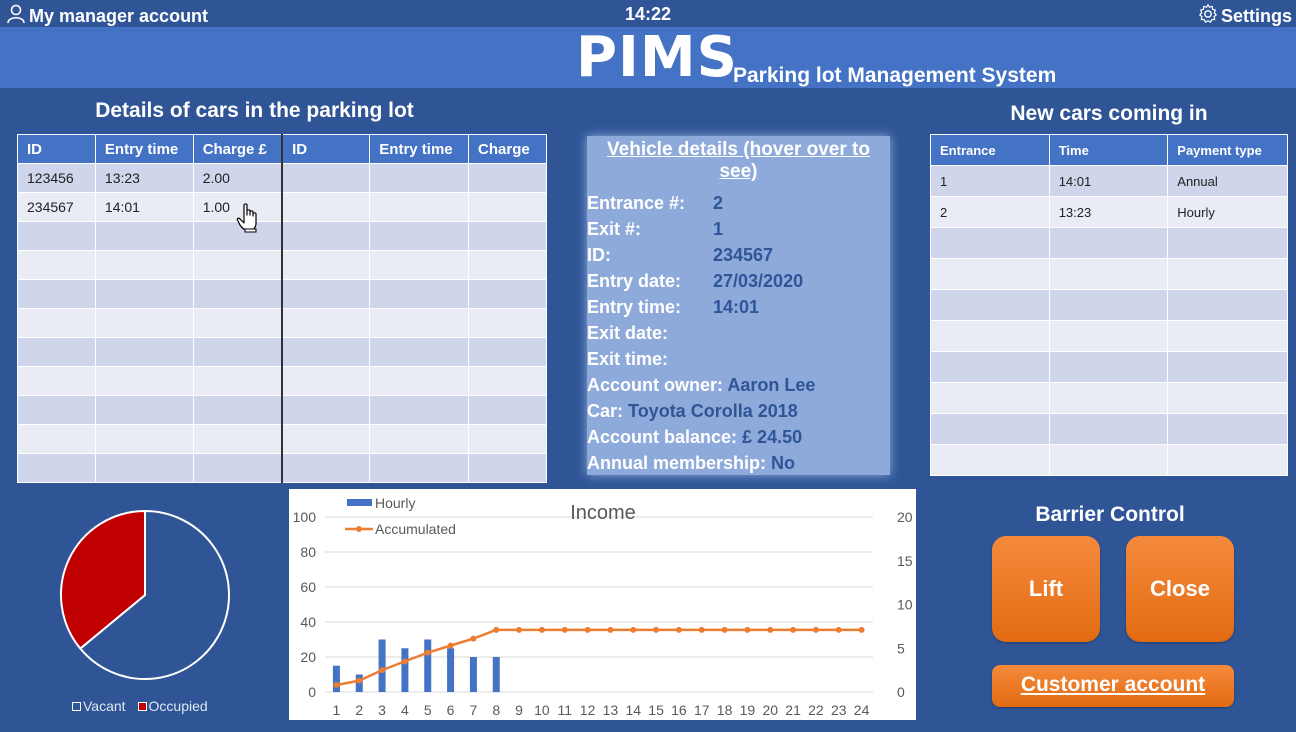 This screenshot has width=1296, height=732. I want to click on entry-time-row: Entry time: 14:01, so click(673, 307).